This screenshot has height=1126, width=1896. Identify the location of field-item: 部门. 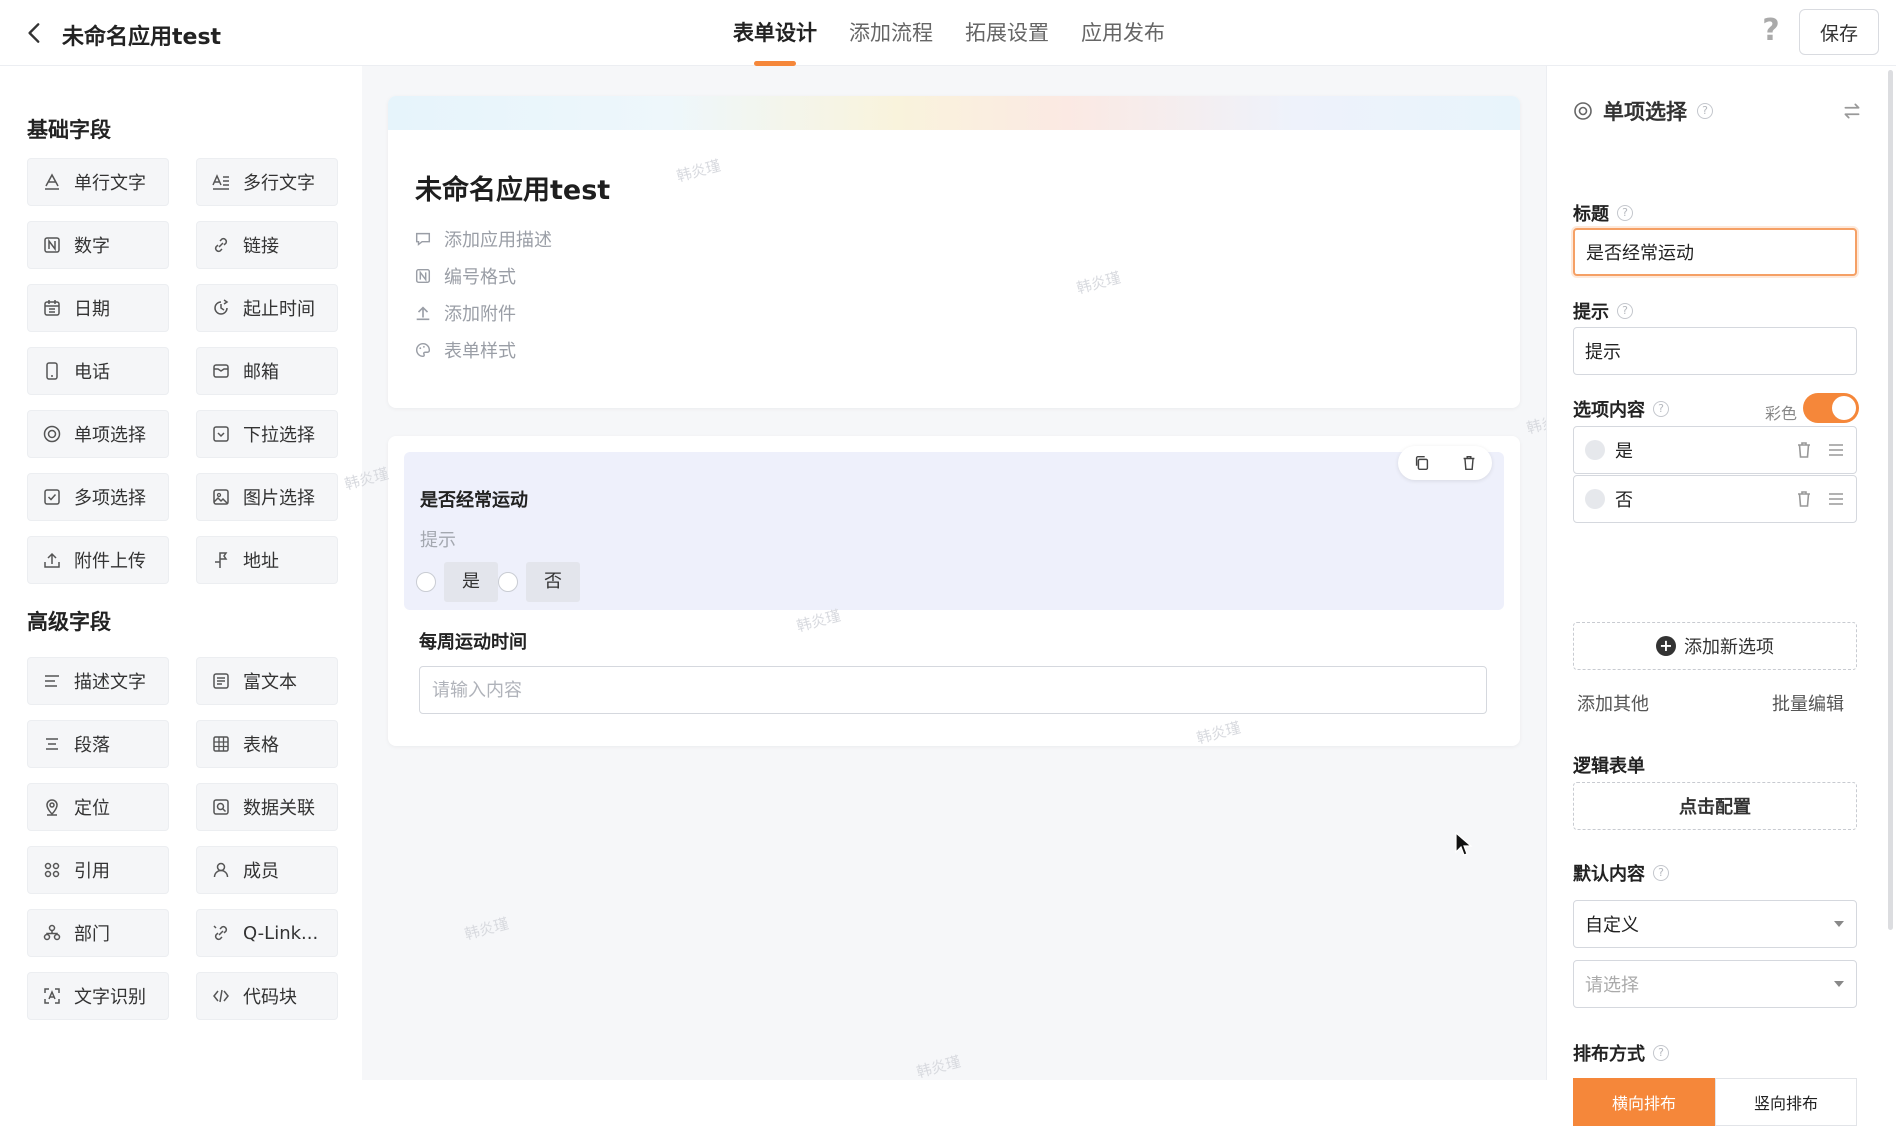
(98, 933).